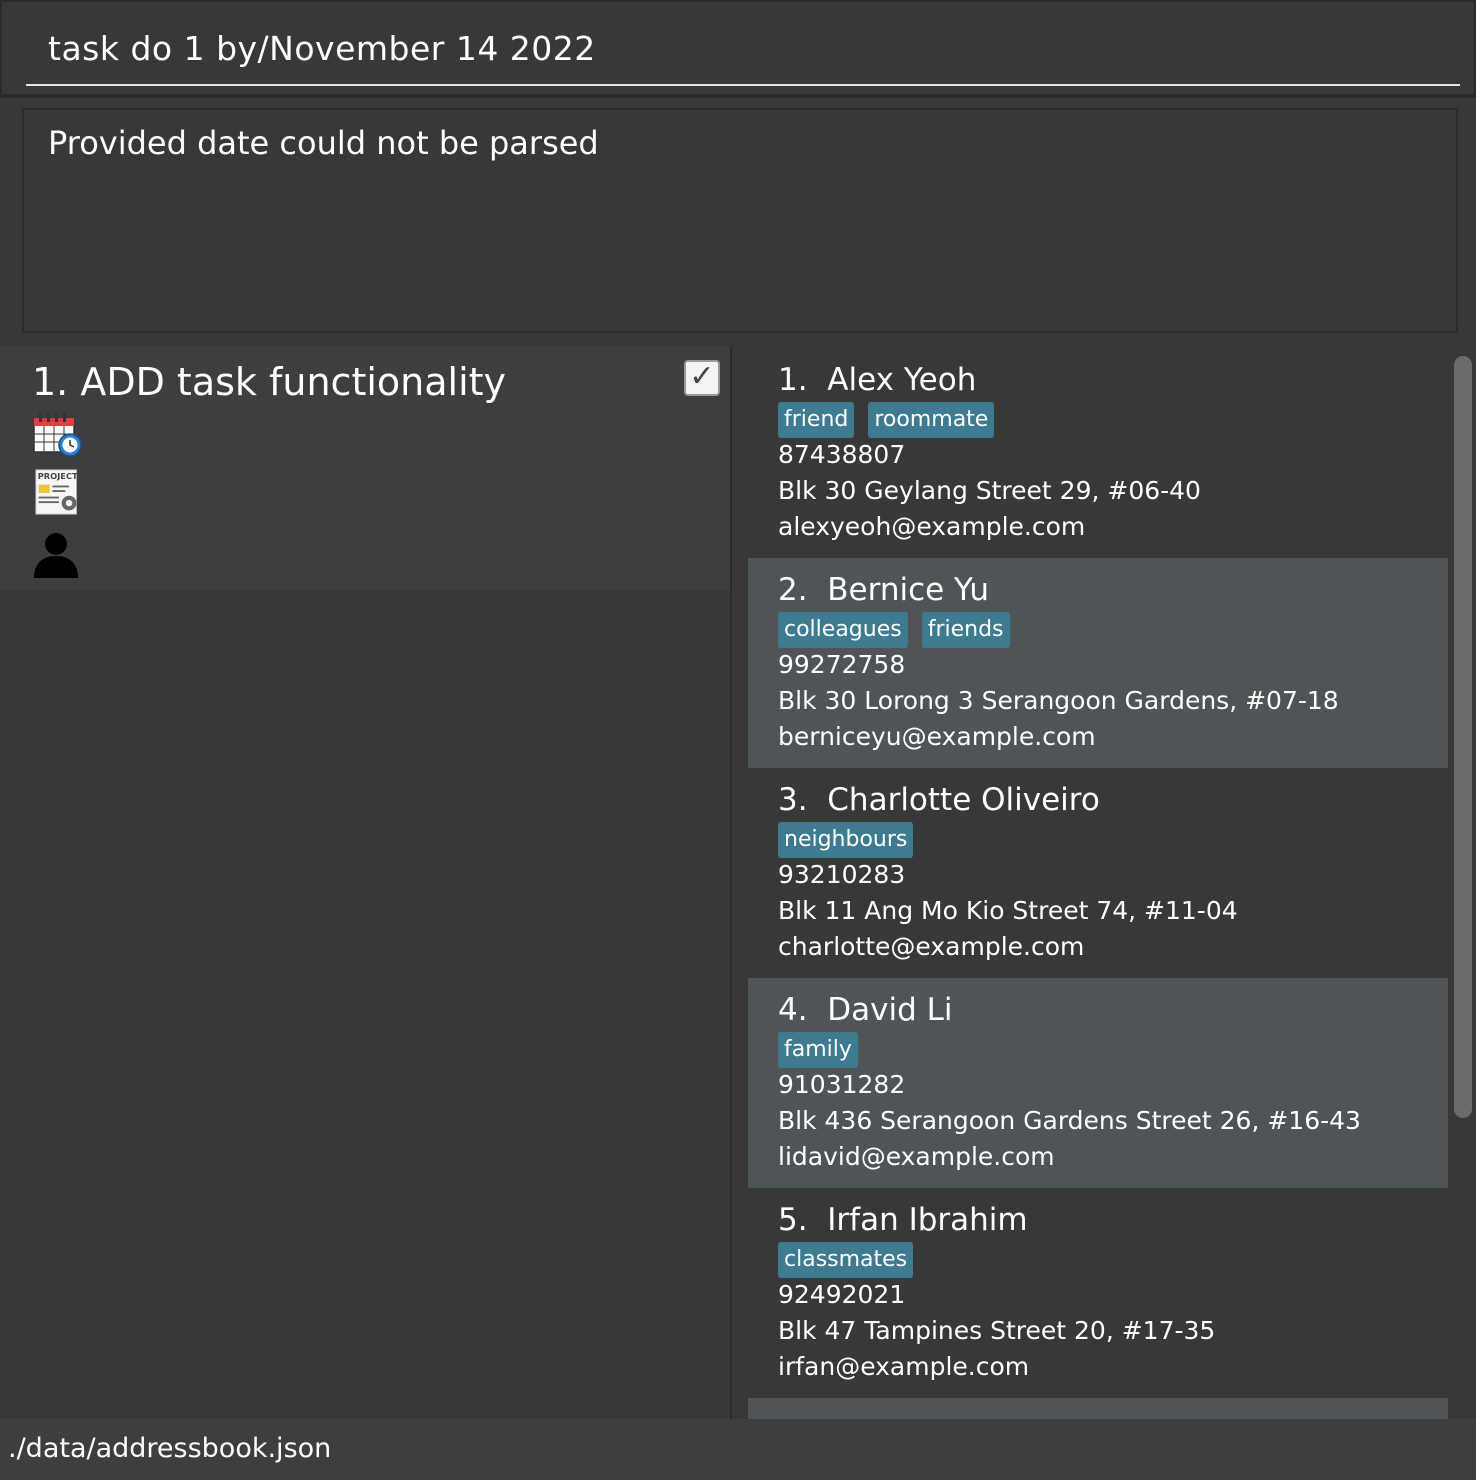 This screenshot has height=1480, width=1476. I want to click on person-name: 2. Bernice Yu, so click(884, 590).